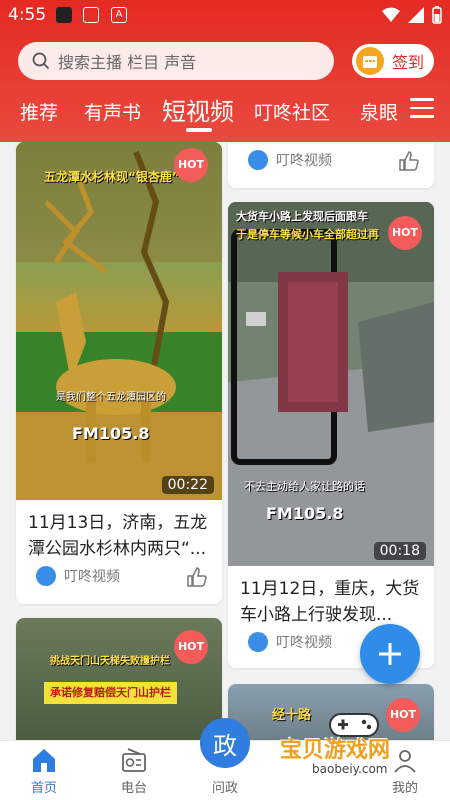  I want to click on nav-home: 首页, so click(44, 770).